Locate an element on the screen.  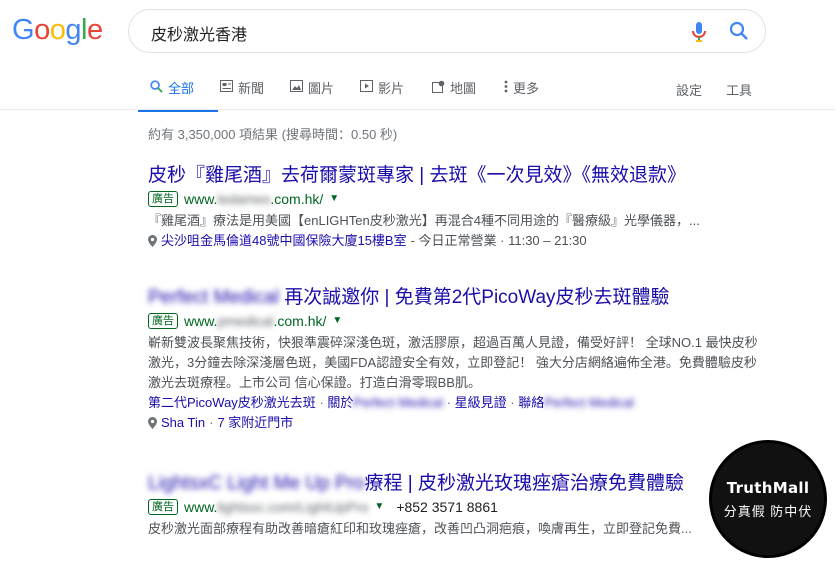
result-url: www.lightsxc.com/LightUpPro is located at coordinates (276, 507).